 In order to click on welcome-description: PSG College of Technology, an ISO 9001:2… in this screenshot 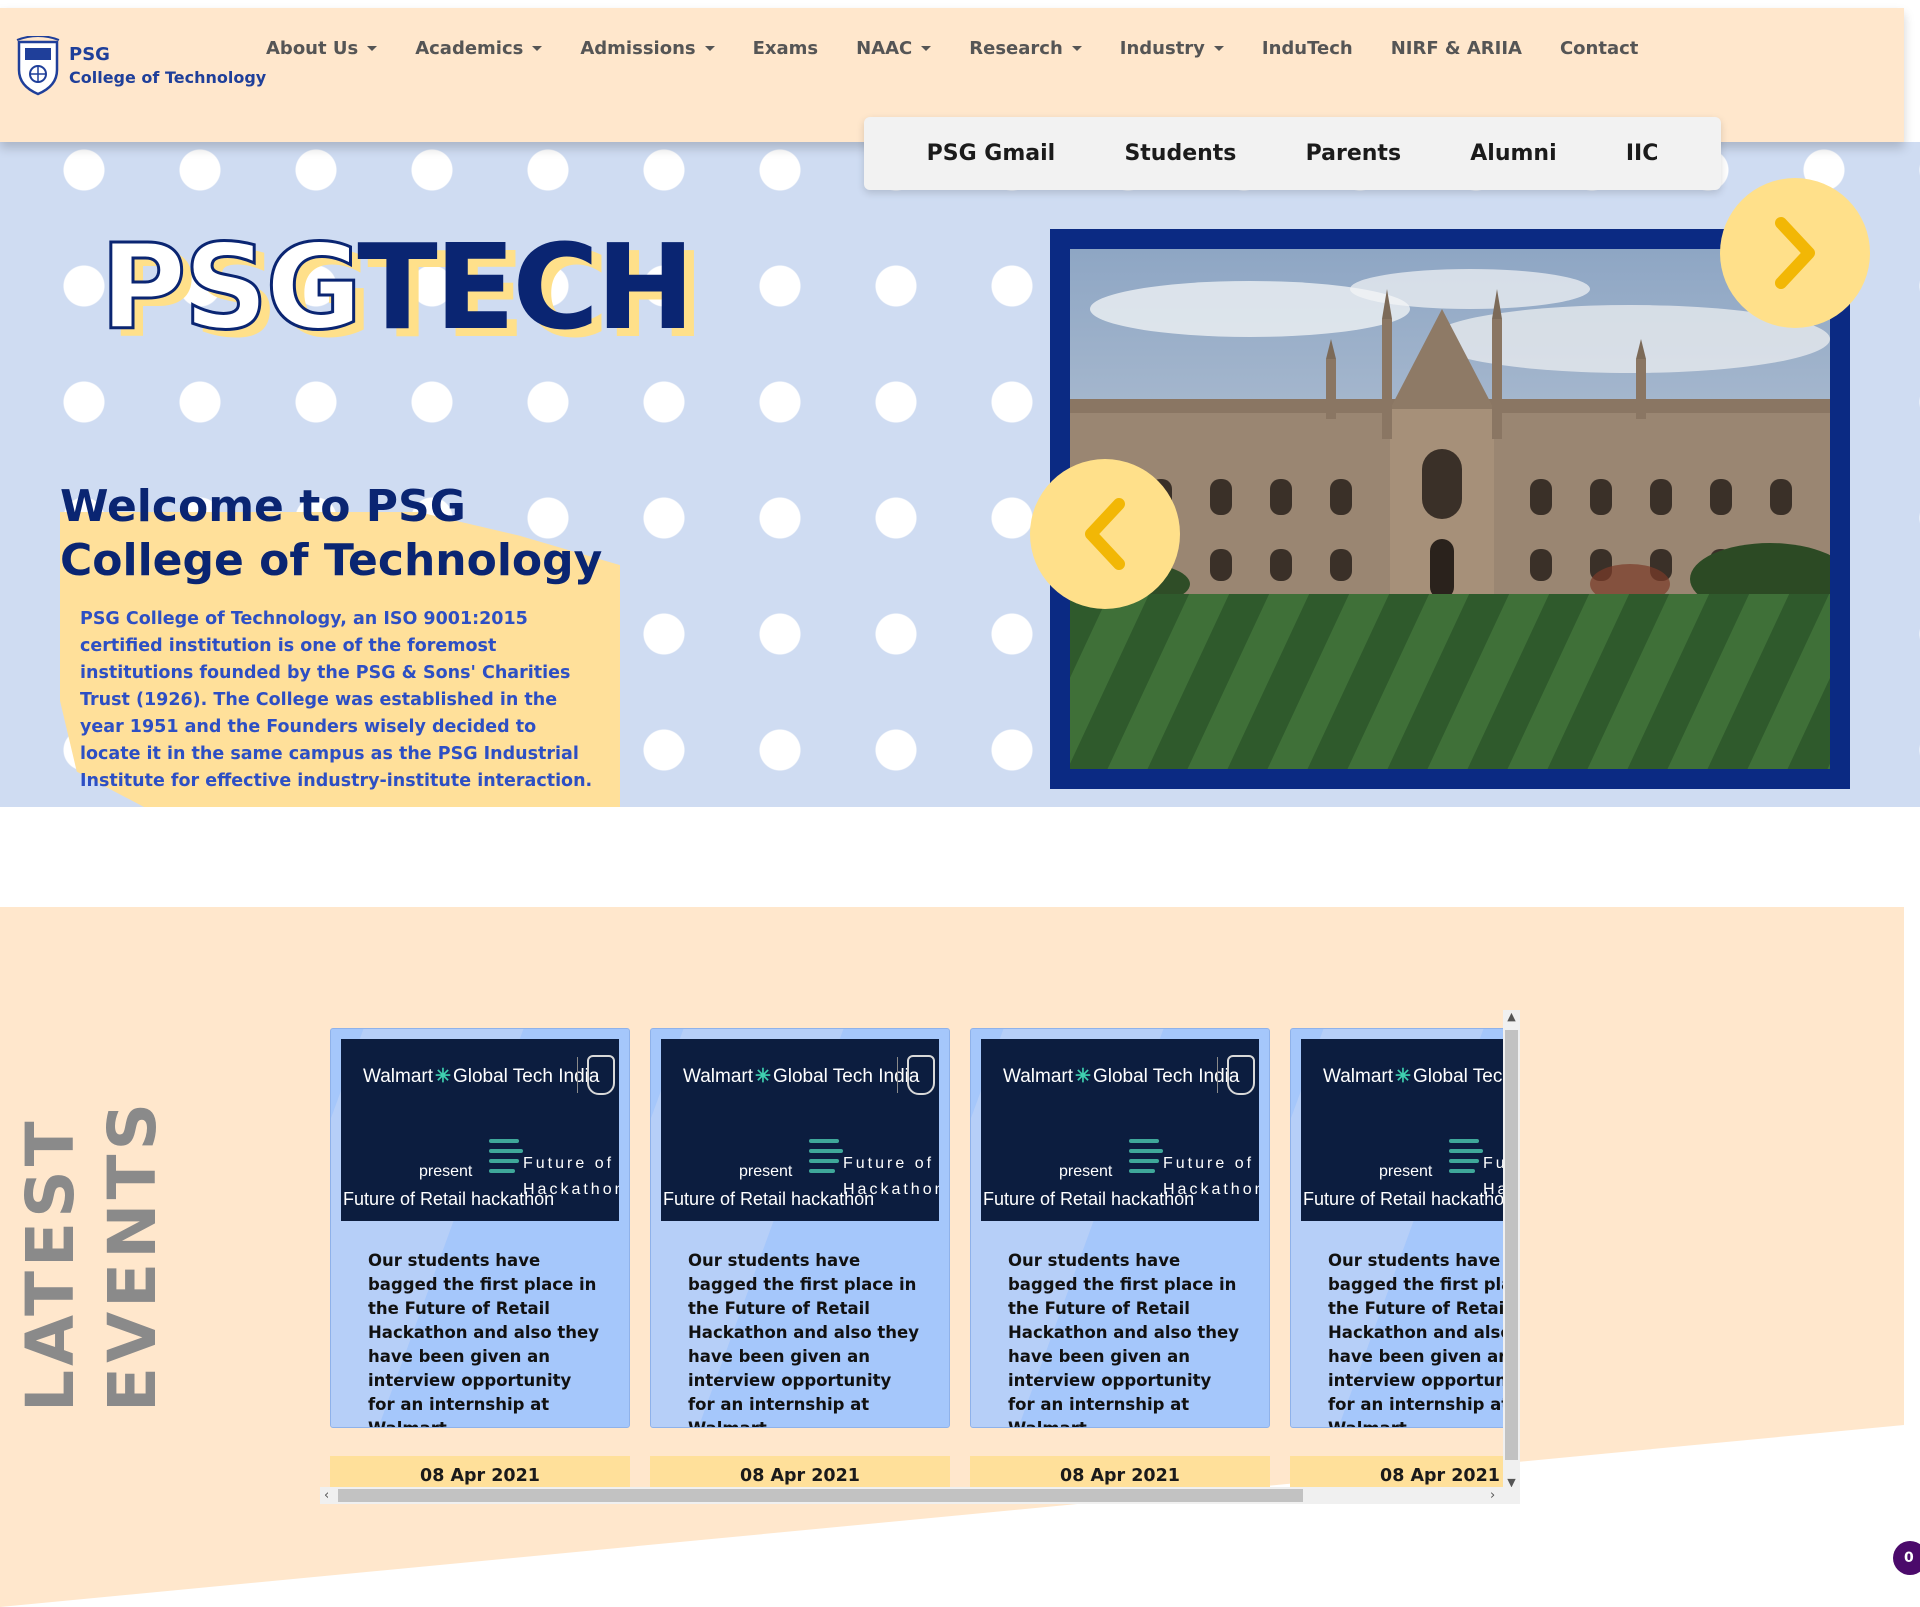, I will do `click(336, 700)`.